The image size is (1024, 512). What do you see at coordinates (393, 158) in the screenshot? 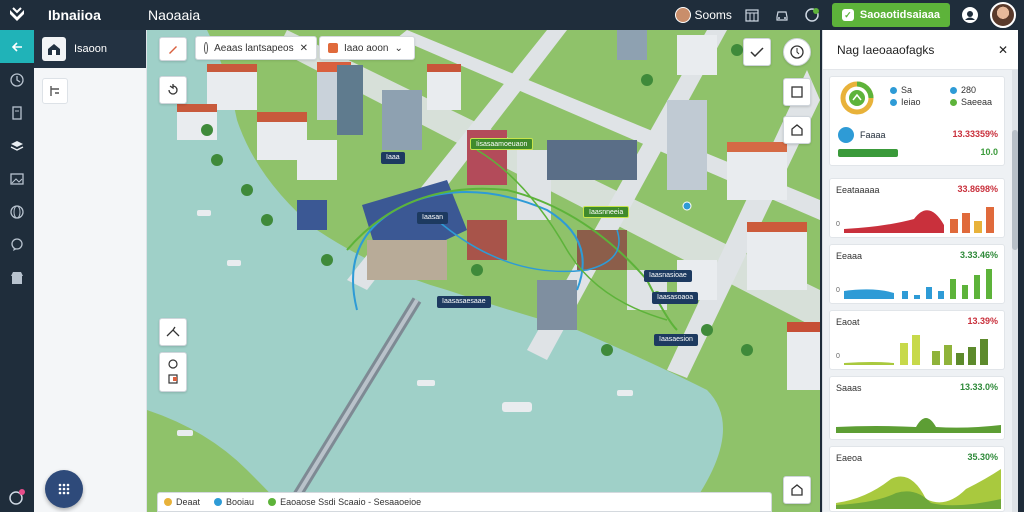
I see `map-label: Iaaa` at bounding box center [393, 158].